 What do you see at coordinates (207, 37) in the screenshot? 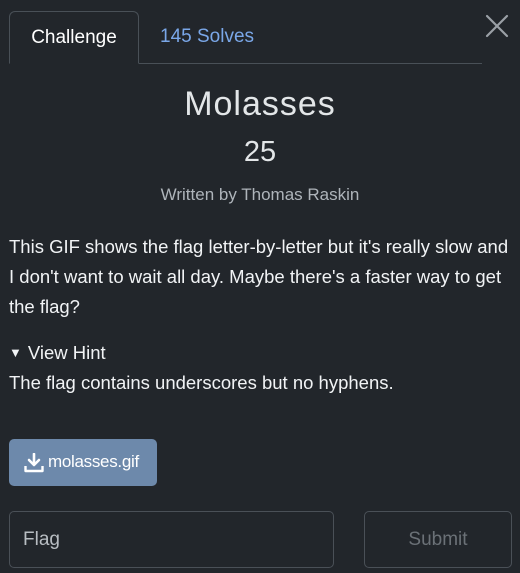
I see `tab-solves: 145 Solves` at bounding box center [207, 37].